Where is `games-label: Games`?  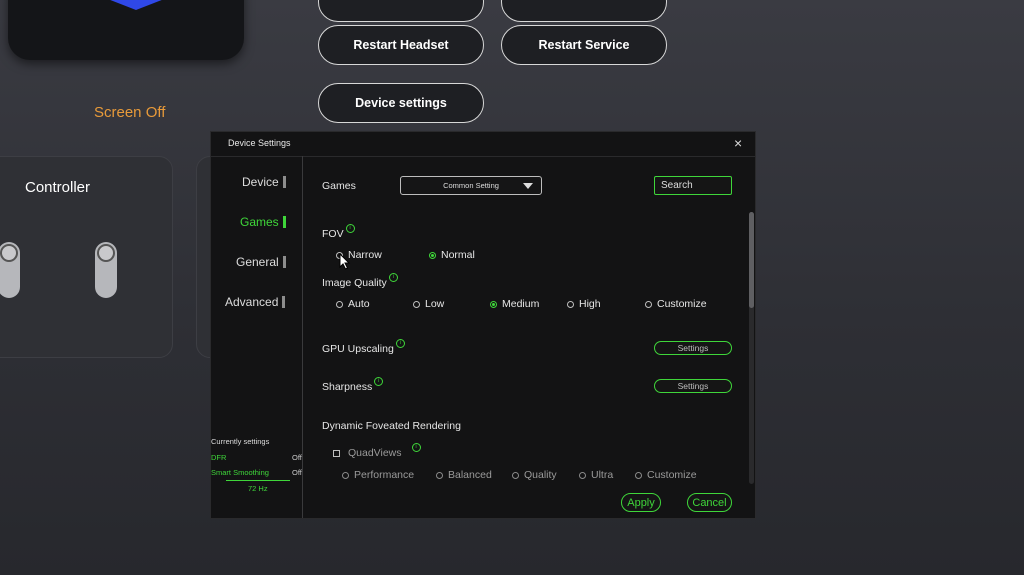
games-label: Games is located at coordinates (339, 186).